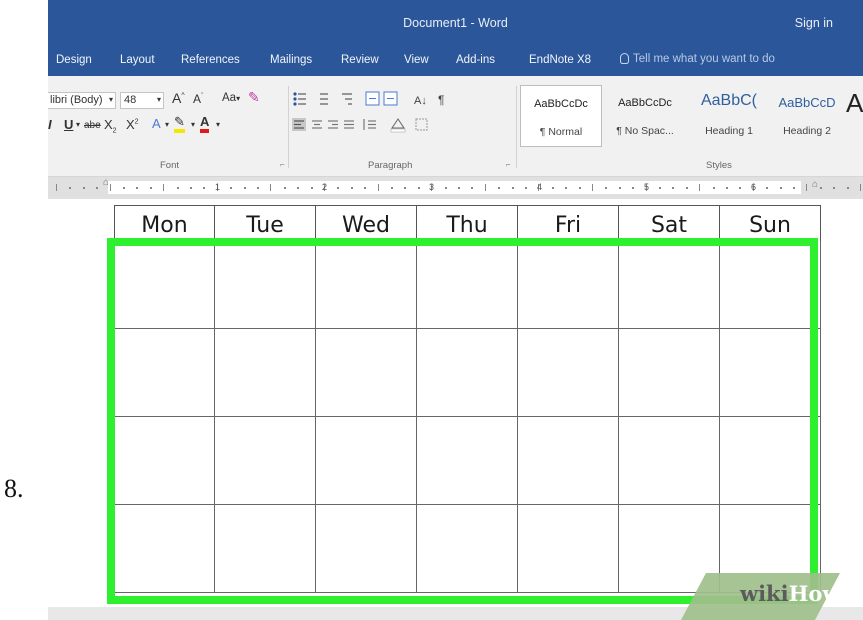 The height and width of the screenshot is (620, 863). I want to click on day-header: Tue, so click(265, 223).